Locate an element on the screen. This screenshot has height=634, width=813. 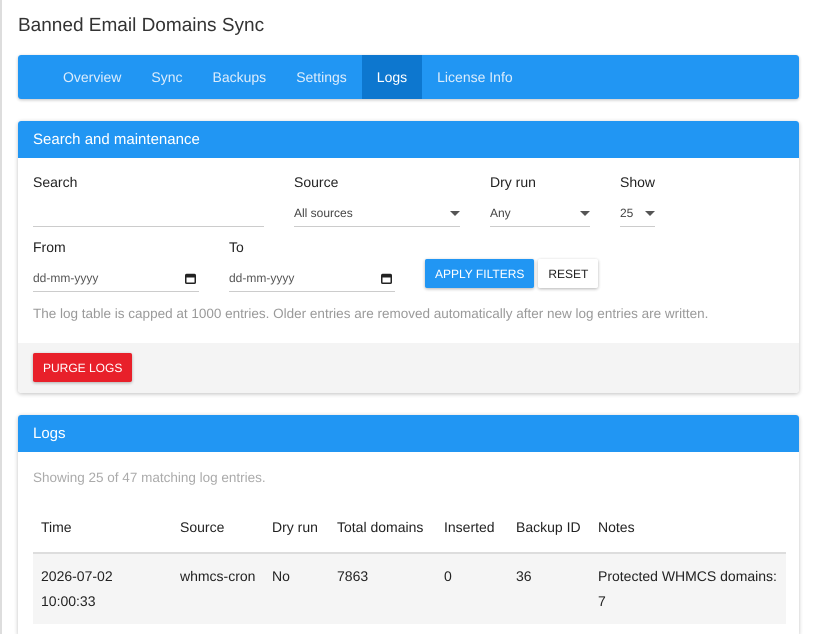
nav-tab: Logs is located at coordinates (392, 77).